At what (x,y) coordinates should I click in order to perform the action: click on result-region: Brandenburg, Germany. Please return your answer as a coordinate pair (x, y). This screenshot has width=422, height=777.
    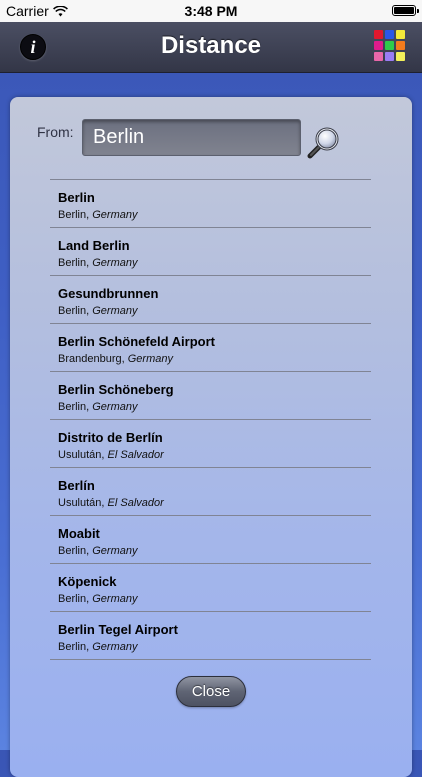
    Looking at the image, I should click on (115, 359).